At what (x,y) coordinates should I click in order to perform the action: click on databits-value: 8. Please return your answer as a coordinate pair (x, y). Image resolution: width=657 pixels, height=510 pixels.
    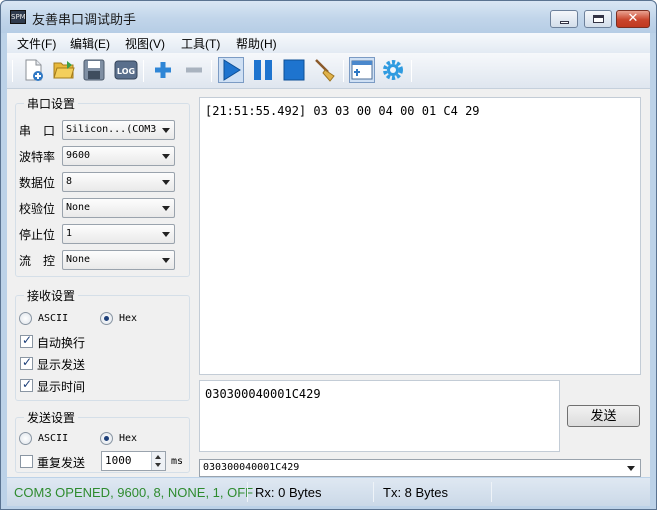
    Looking at the image, I should click on (69, 181).